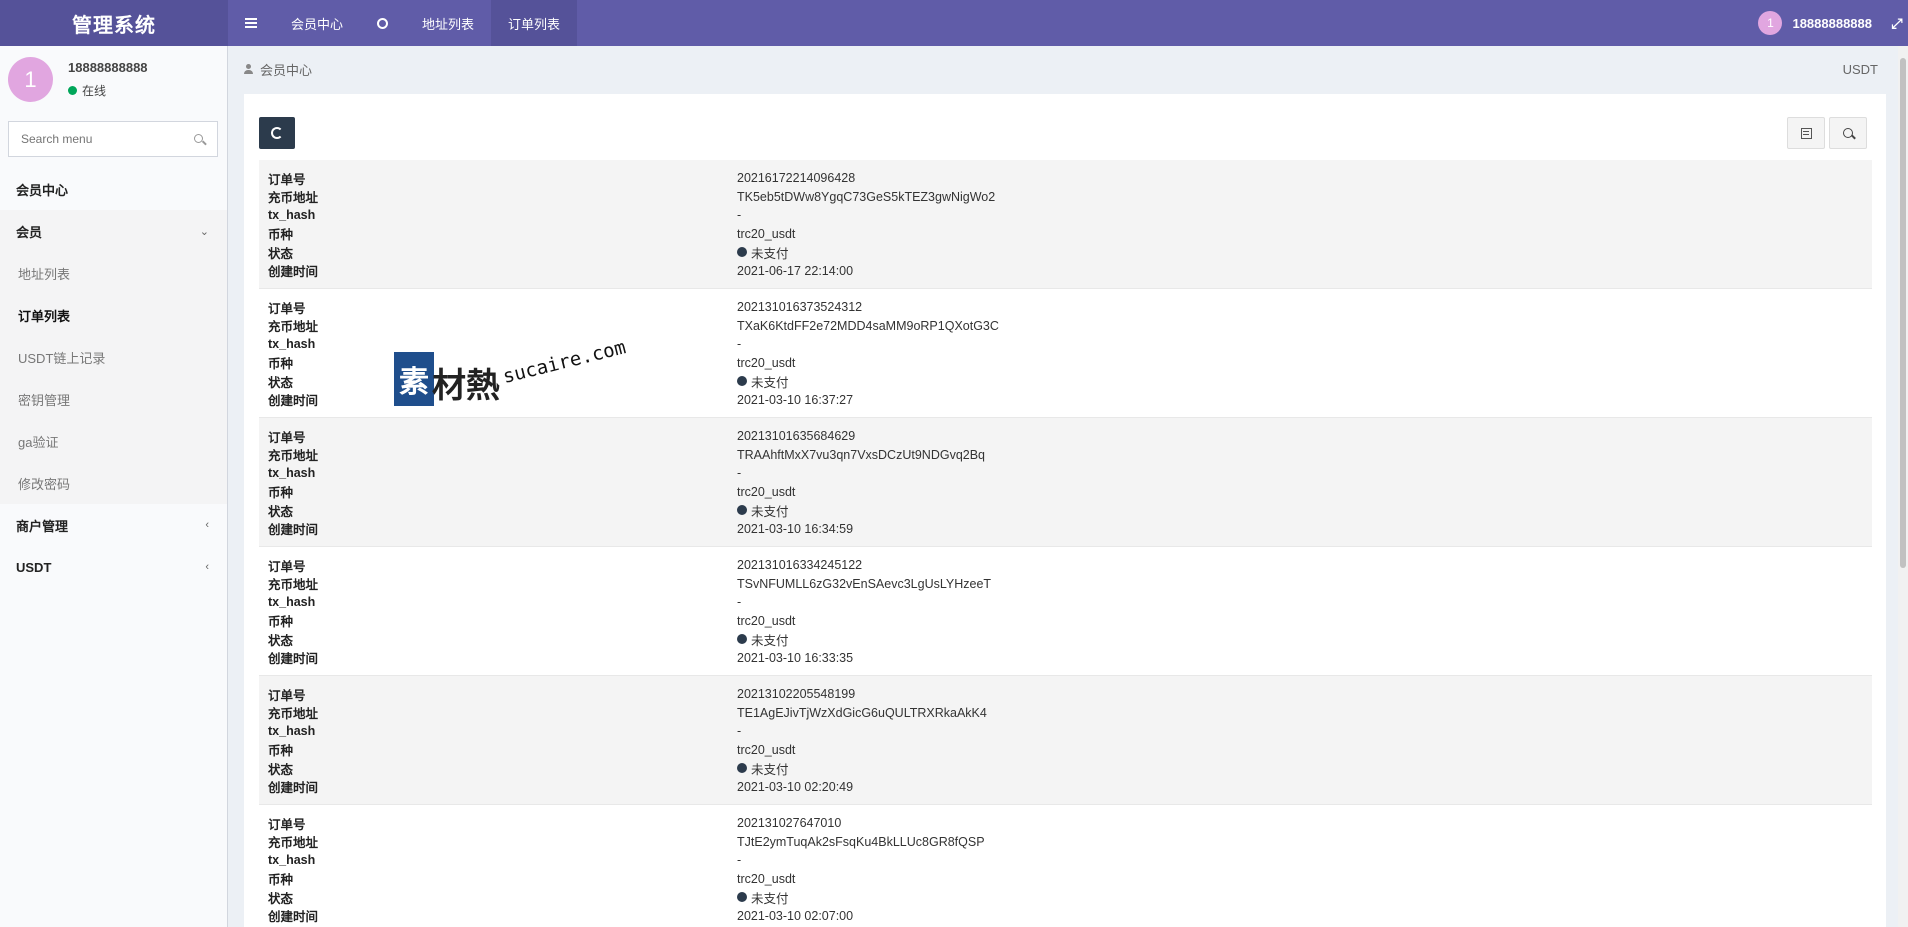  Describe the element at coordinates (534, 23) in the screenshot. I see `tab-order-list: 订单列表` at that location.